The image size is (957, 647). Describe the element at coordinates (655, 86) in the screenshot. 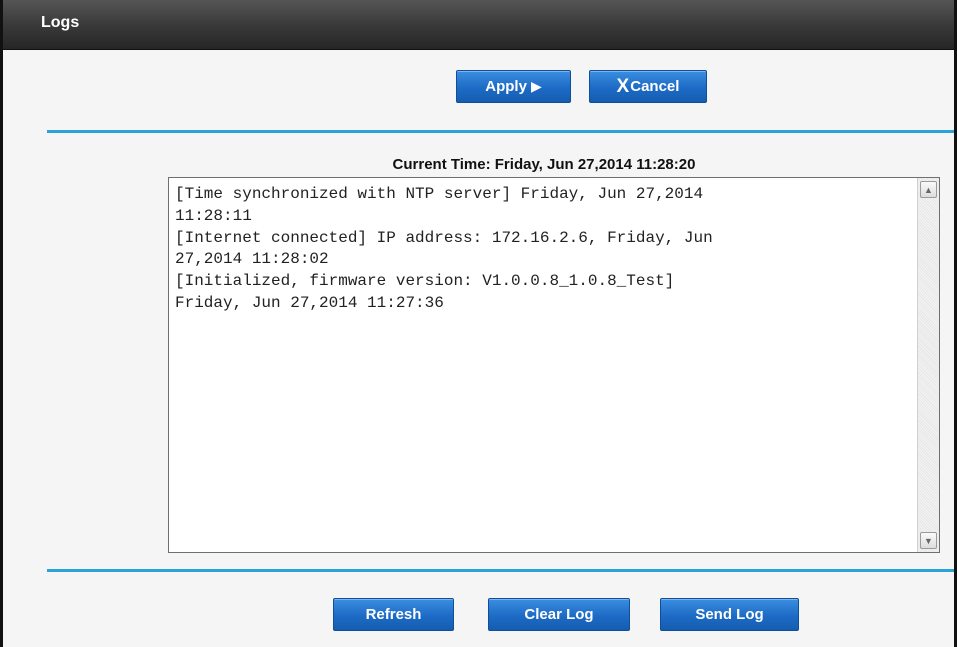

I see `cancel-label: Cancel` at that location.